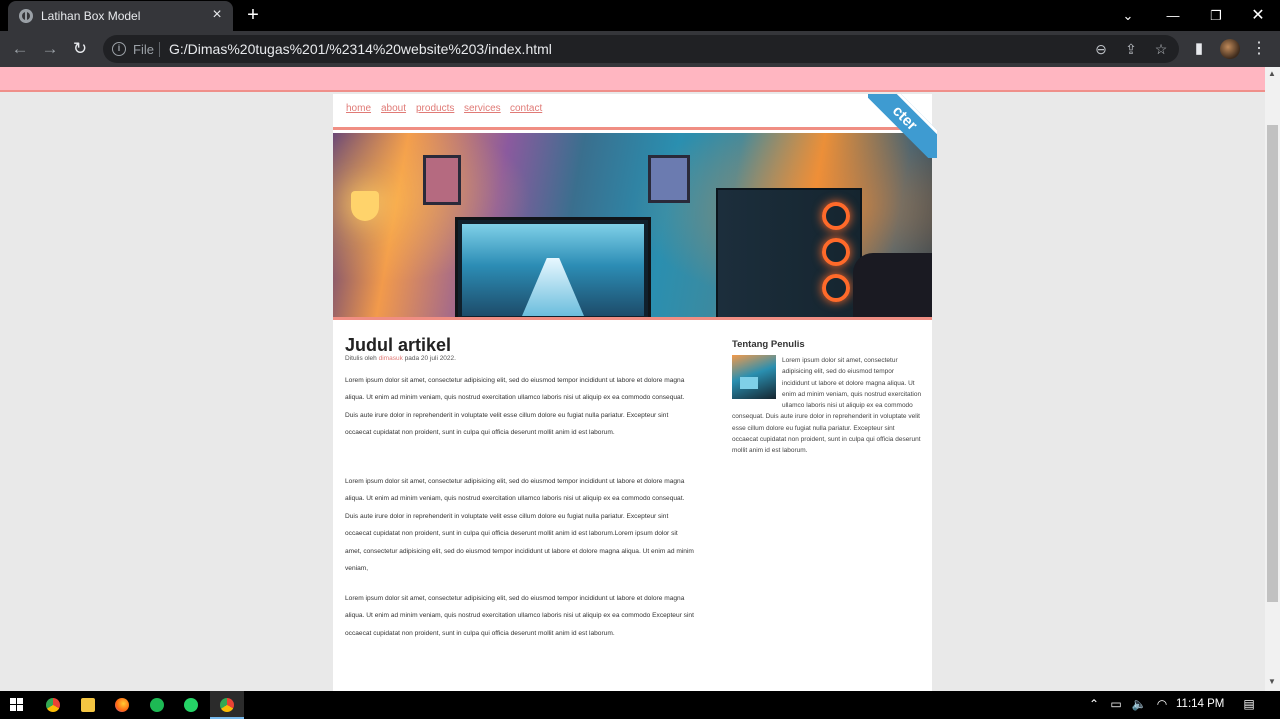 This screenshot has height=719, width=1280. Describe the element at coordinates (393, 108) in the screenshot. I see `nav-link-about: about` at that location.